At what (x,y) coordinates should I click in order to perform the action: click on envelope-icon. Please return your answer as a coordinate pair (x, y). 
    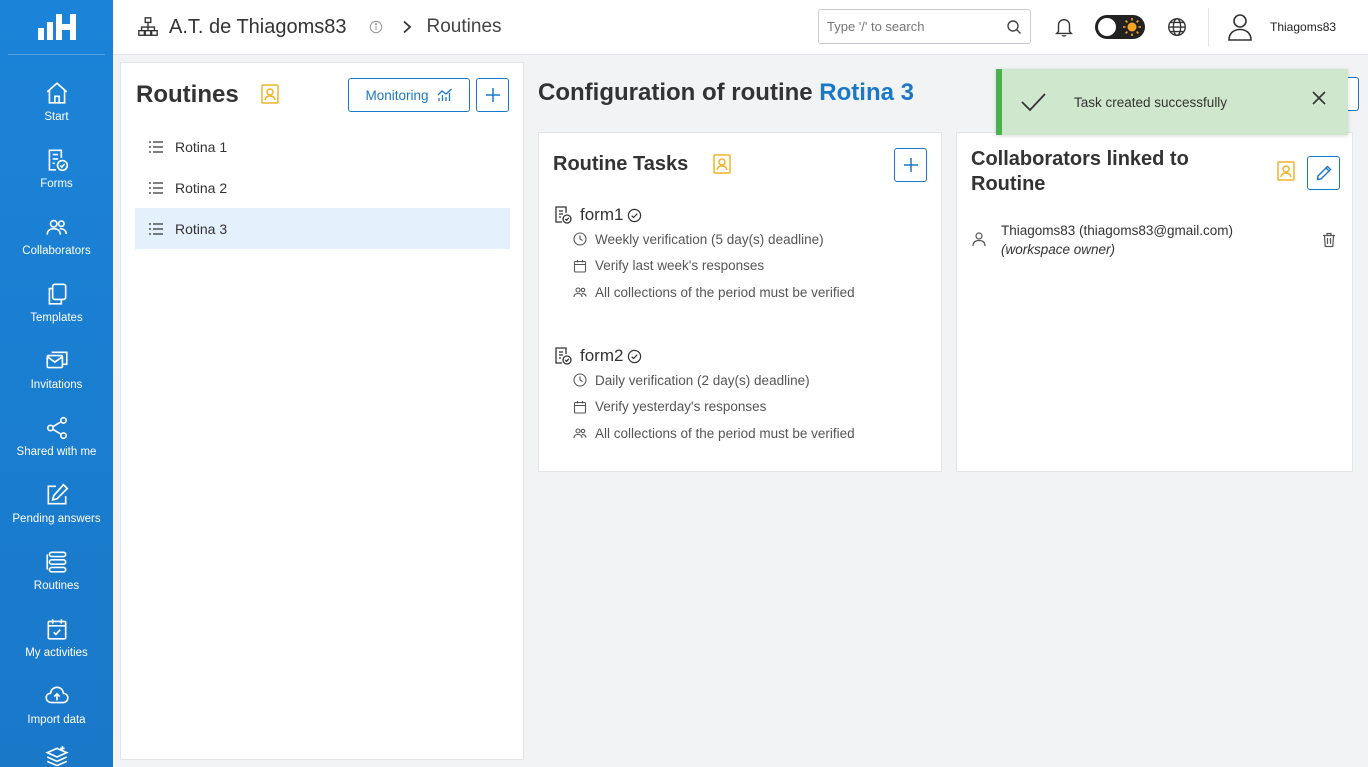
    Looking at the image, I should click on (56, 360).